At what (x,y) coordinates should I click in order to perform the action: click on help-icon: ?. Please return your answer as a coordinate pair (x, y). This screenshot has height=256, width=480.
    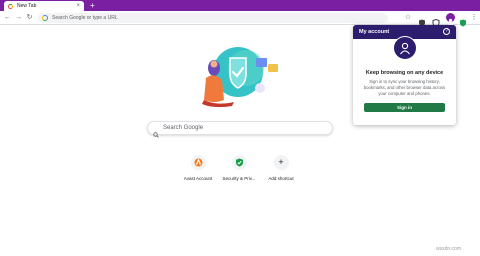
    Looking at the image, I should click on (446, 31).